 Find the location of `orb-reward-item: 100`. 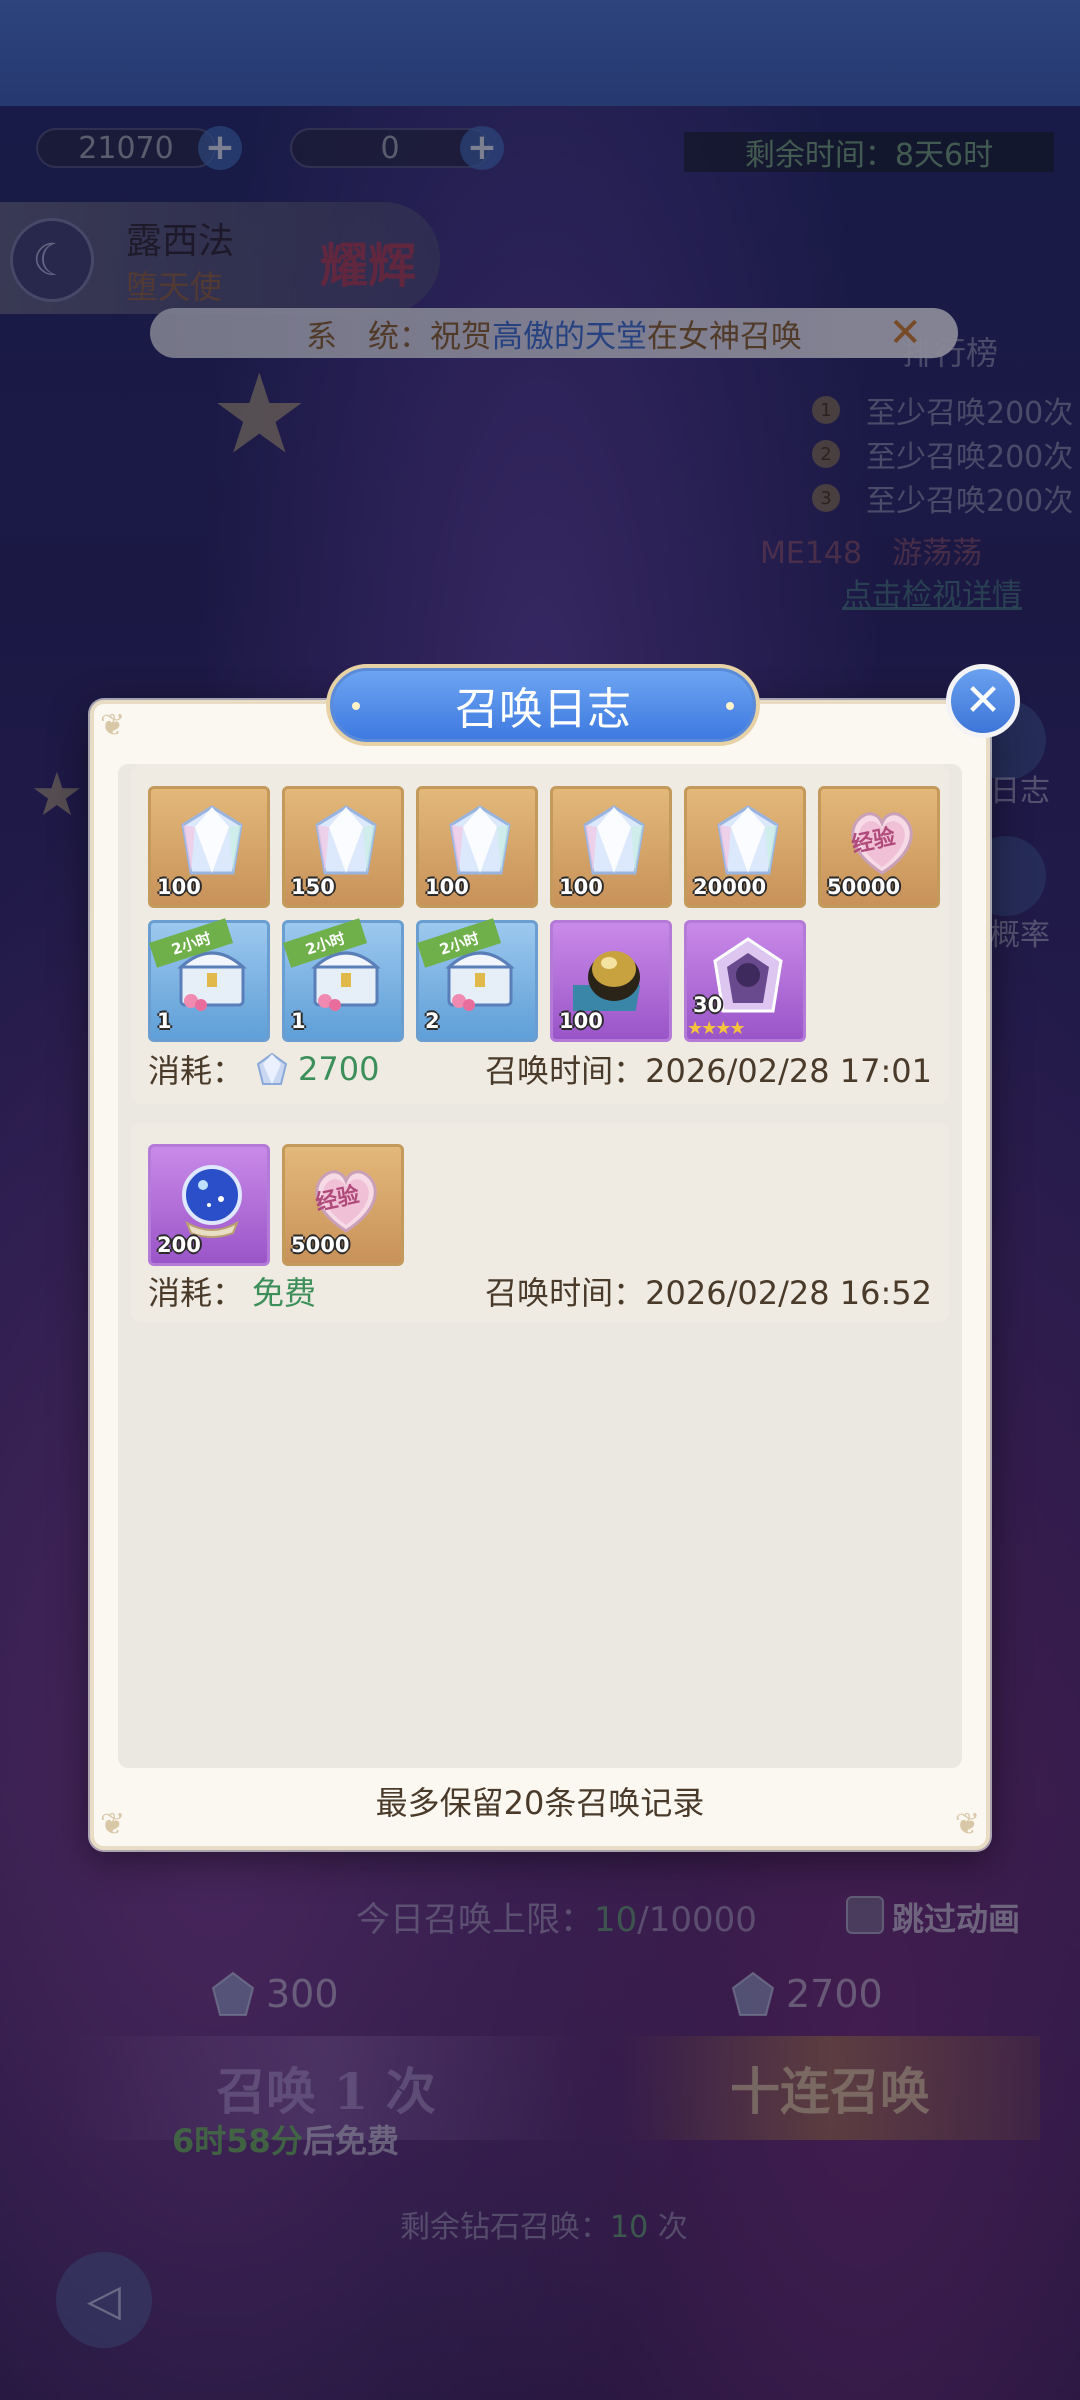

orb-reward-item: 100 is located at coordinates (611, 981).